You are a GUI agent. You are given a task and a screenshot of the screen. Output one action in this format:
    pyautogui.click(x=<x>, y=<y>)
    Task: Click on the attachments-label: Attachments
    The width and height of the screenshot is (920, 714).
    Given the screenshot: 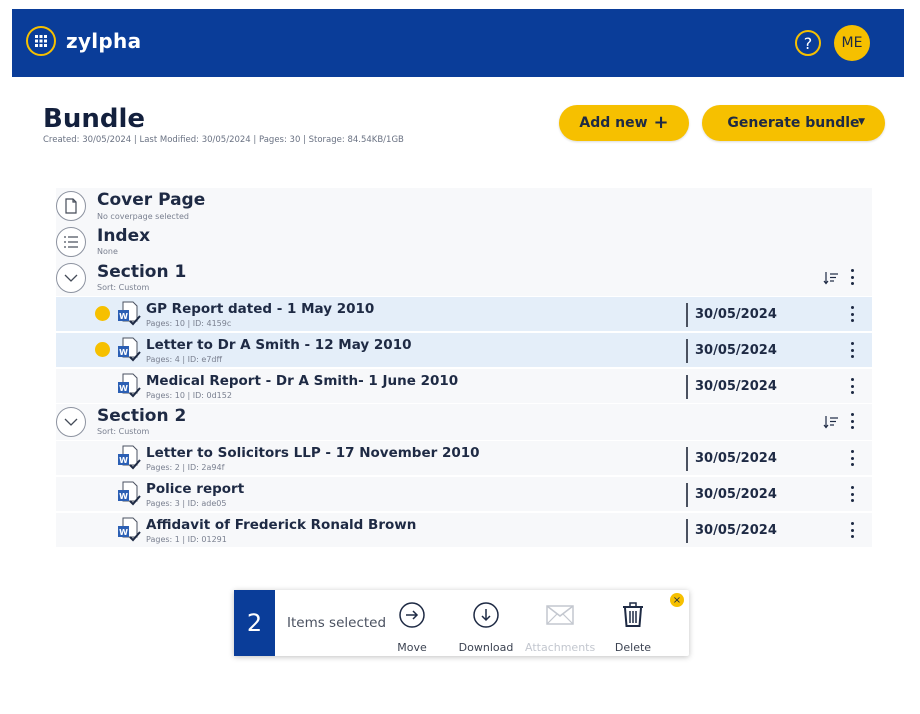 What is the action you would take?
    pyautogui.click(x=560, y=647)
    